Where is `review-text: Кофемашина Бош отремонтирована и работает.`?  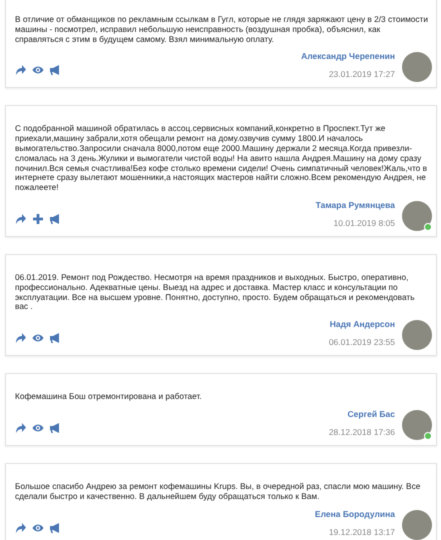
review-text: Кофемашина Бош отремонтирована и работает. is located at coordinates (109, 397).